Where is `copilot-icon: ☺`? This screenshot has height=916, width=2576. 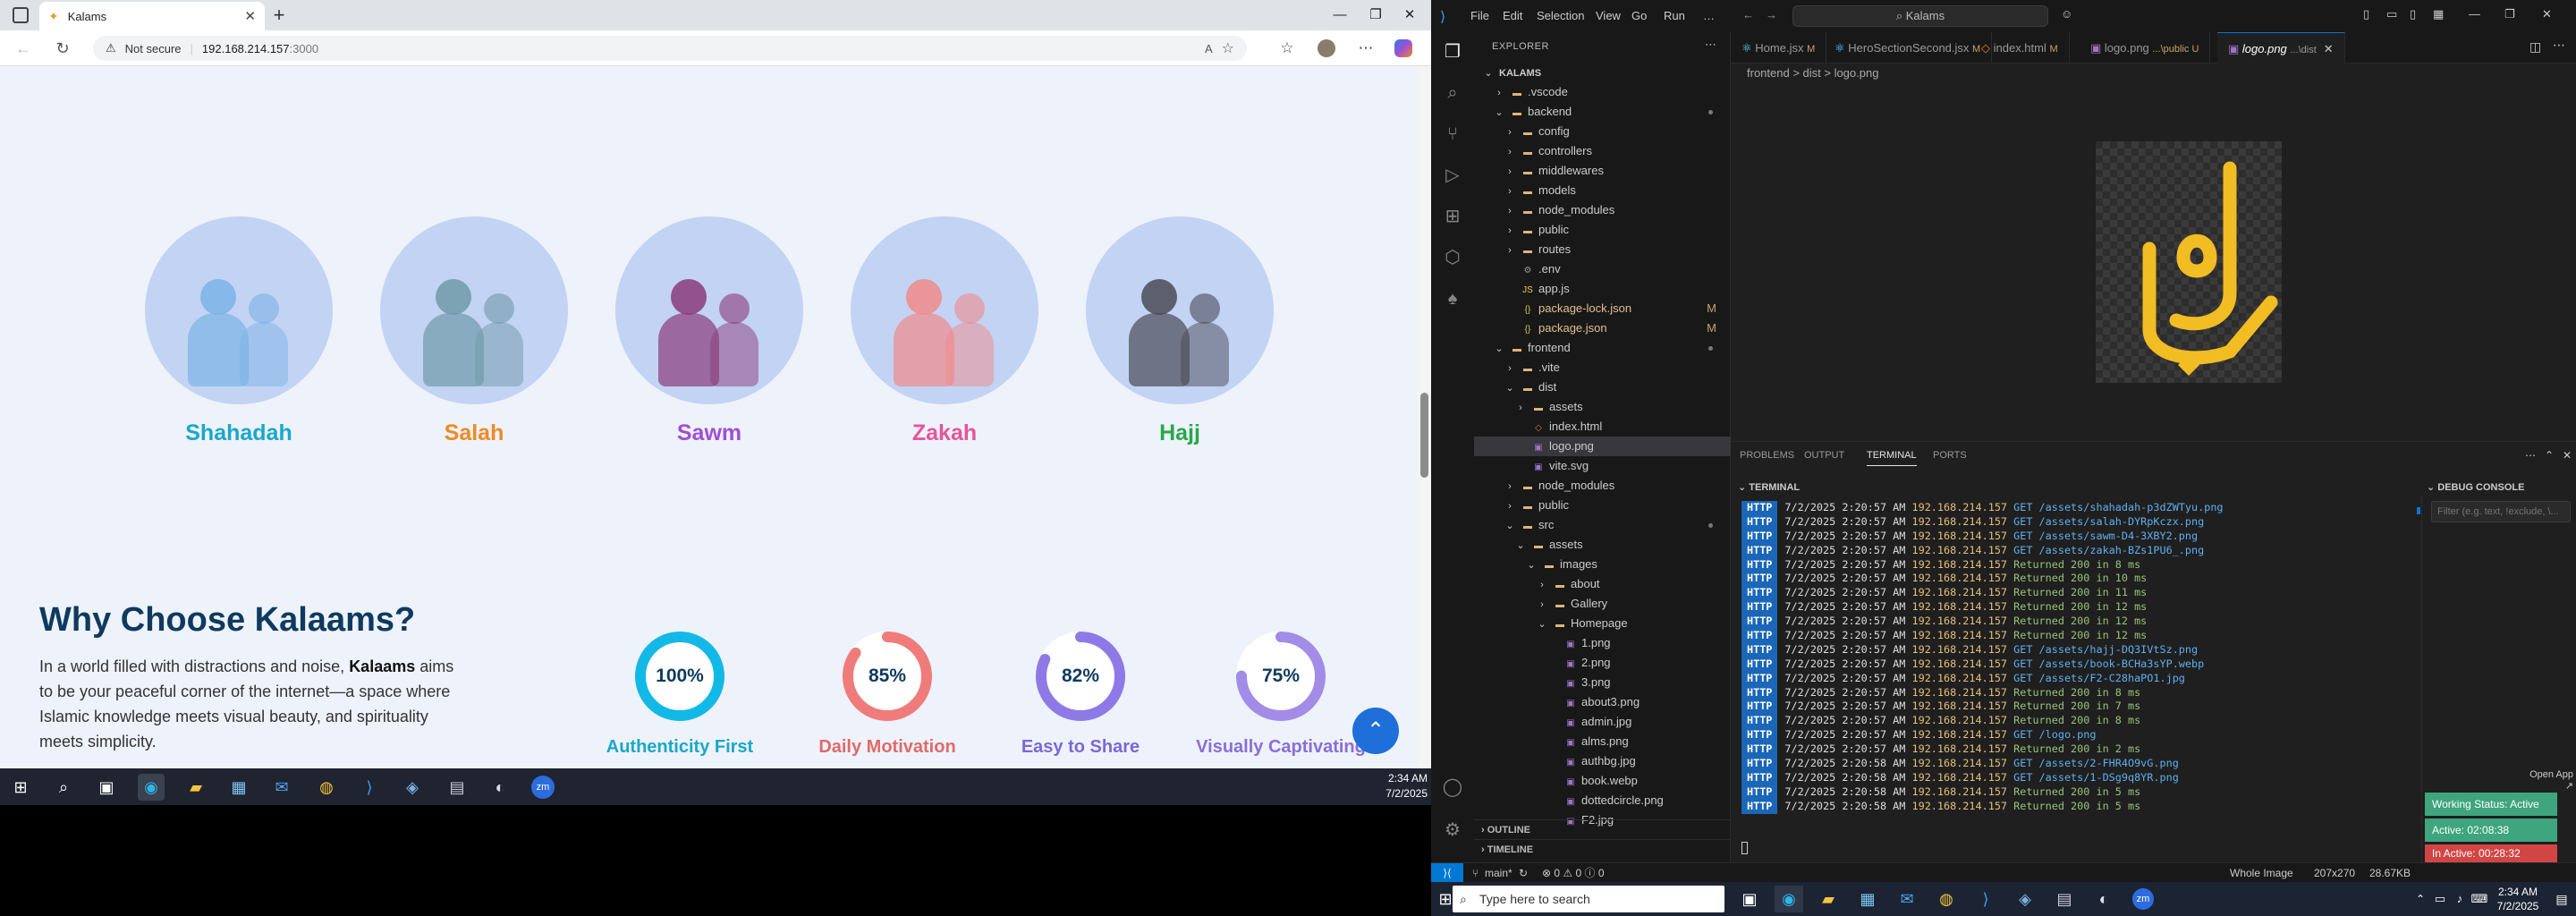
copilot-icon: ☺ is located at coordinates (2066, 14).